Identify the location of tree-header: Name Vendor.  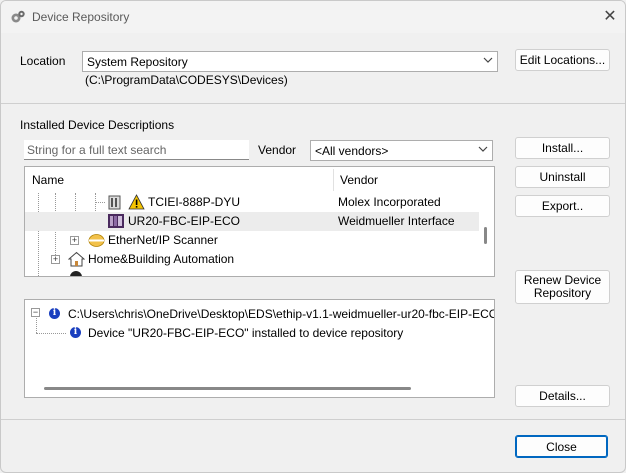
(259, 180).